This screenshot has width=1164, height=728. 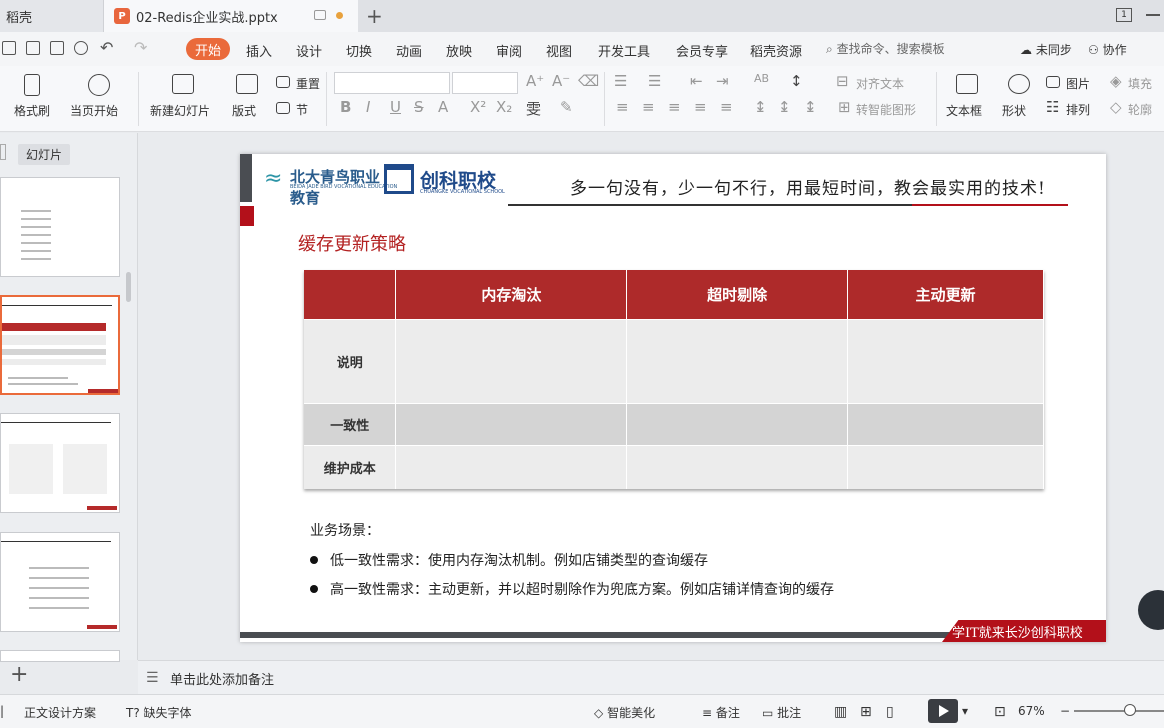 What do you see at coordinates (1153, 15) in the screenshot?
I see `minimize-icon` at bounding box center [1153, 15].